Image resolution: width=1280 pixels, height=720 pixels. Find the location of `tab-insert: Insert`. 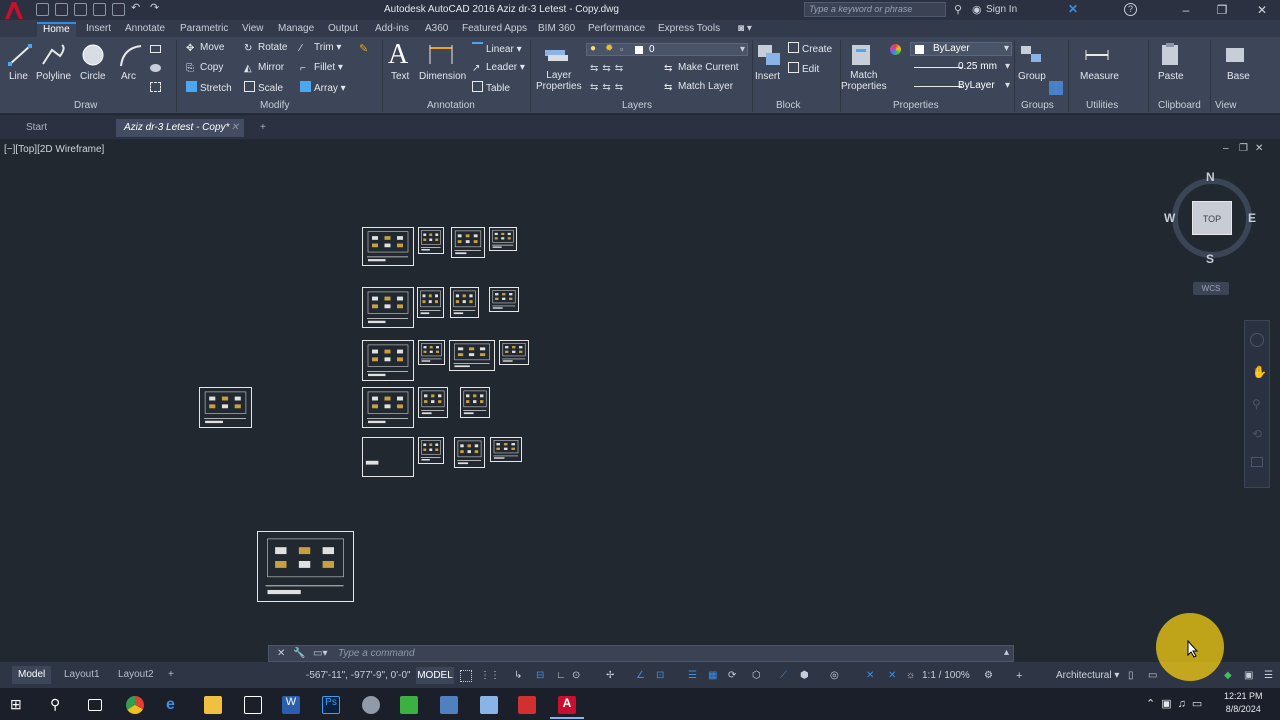

tab-insert: Insert is located at coordinates (98, 29).